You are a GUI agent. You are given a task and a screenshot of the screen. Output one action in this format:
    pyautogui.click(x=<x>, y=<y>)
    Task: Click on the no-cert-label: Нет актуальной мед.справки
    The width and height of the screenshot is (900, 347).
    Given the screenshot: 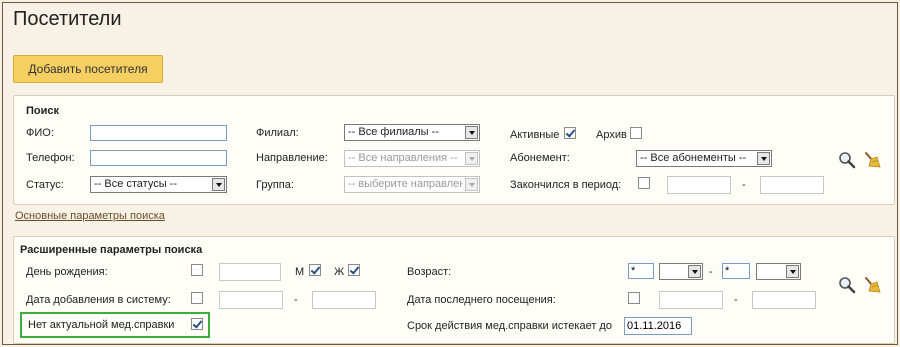 What is the action you would take?
    pyautogui.click(x=101, y=325)
    